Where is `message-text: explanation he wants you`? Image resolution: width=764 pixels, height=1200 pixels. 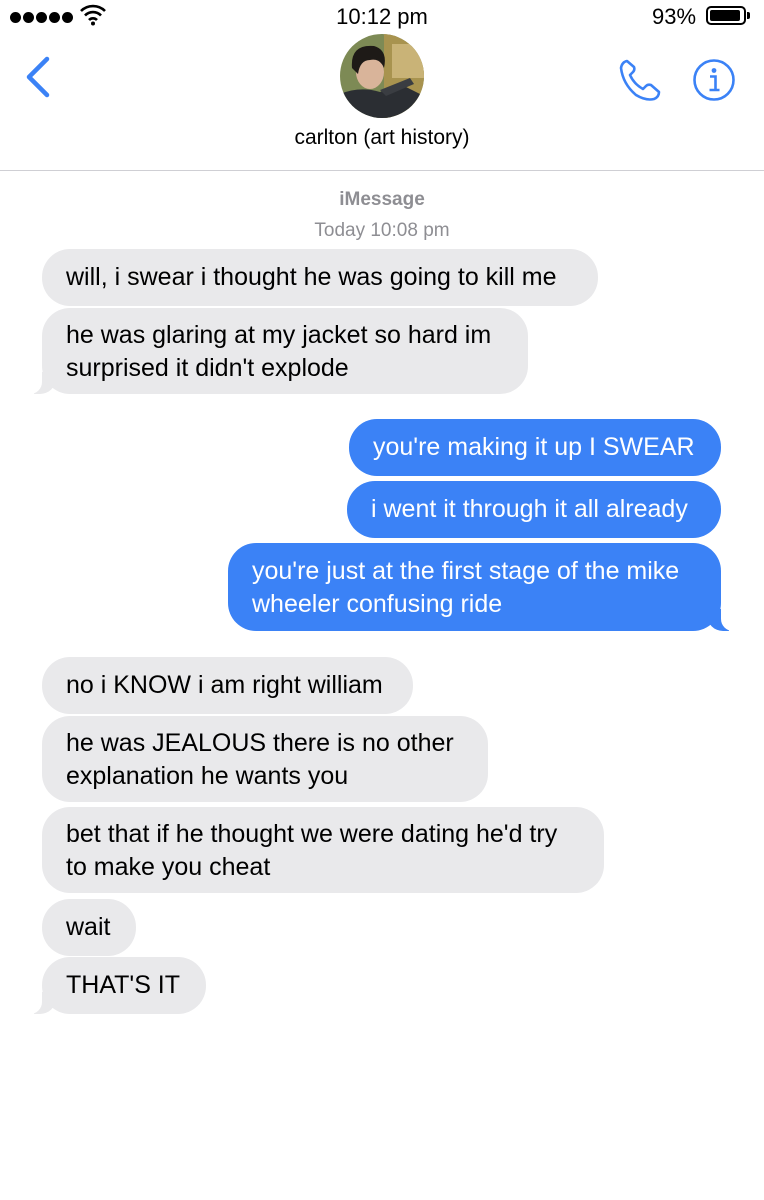 message-text: explanation he wants you is located at coordinates (207, 776).